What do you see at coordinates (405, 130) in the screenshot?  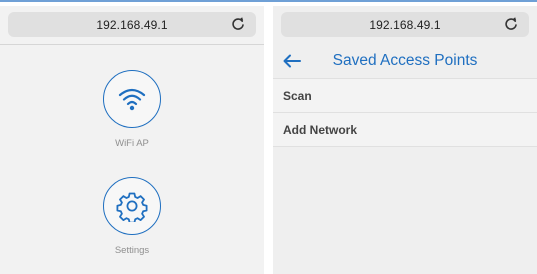 I see `list-item-add-network: Add Network` at bounding box center [405, 130].